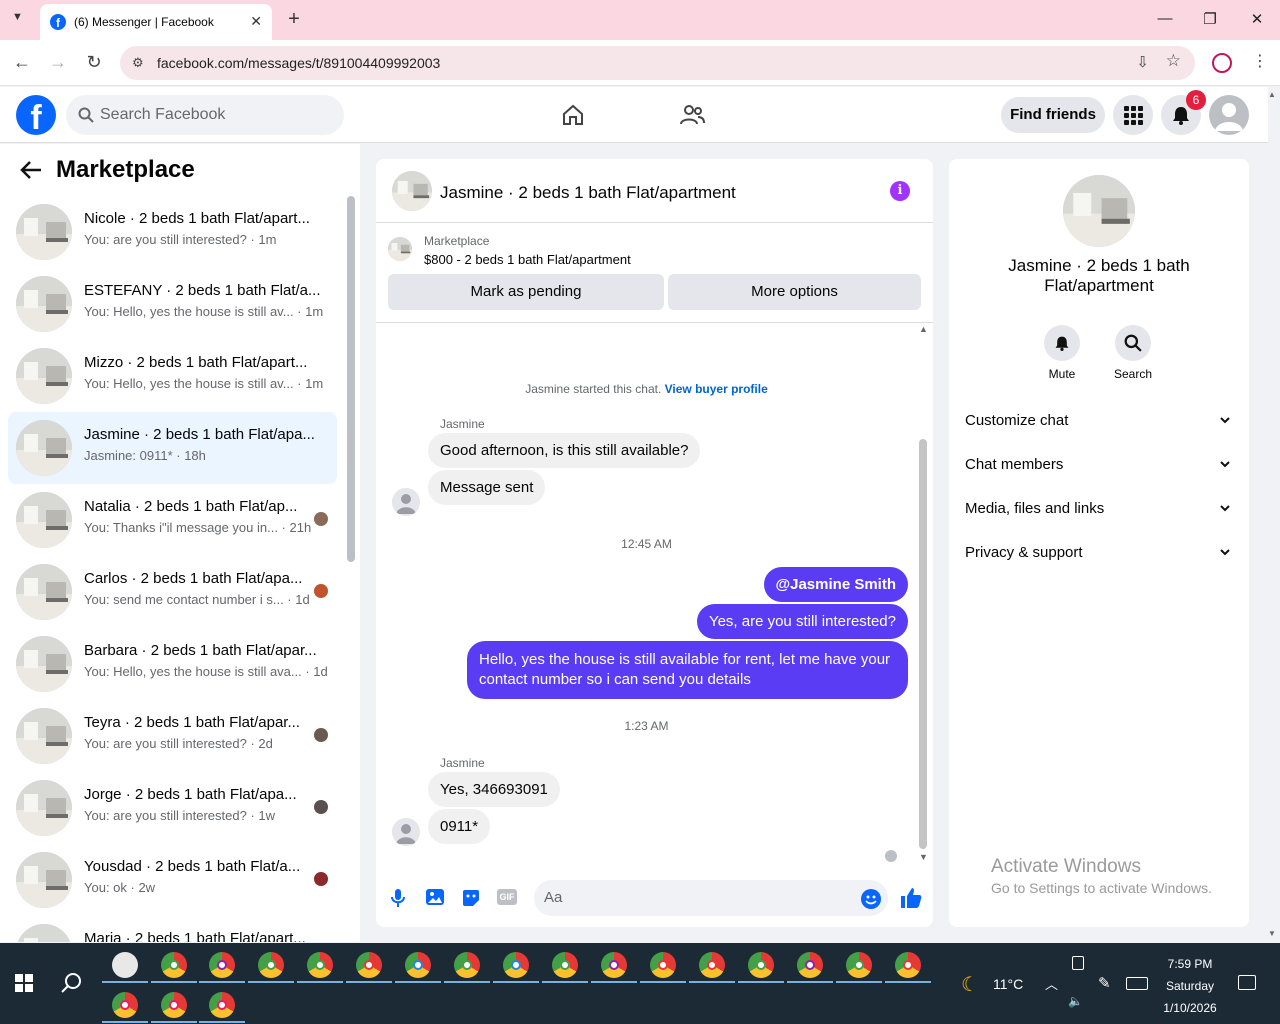 The height and width of the screenshot is (1024, 1280). Describe the element at coordinates (459, 826) in the screenshot. I see `incoming-message: 0911*` at that location.